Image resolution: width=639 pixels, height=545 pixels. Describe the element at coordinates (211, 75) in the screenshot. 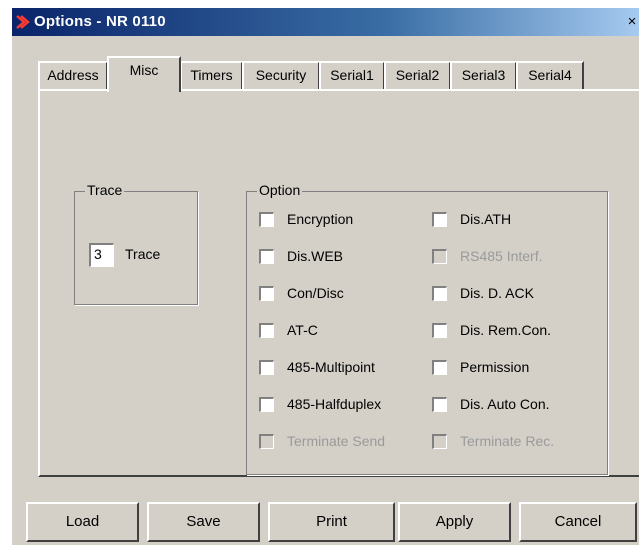

I see `tab-timers: Timers` at that location.